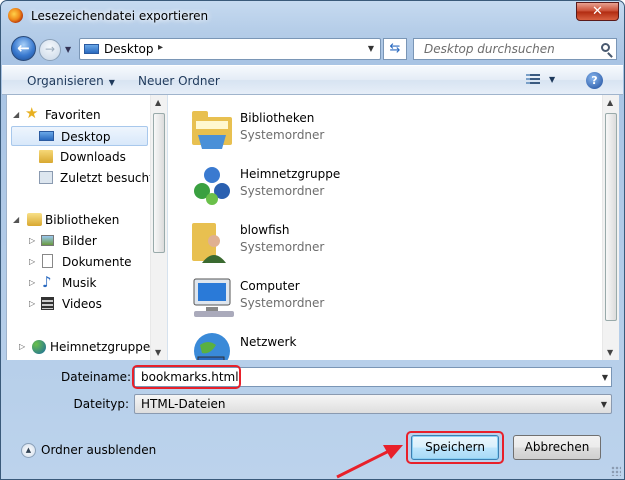 The image size is (625, 480). Describe the element at coordinates (15, 15) in the screenshot. I see `firefox-icon` at that location.